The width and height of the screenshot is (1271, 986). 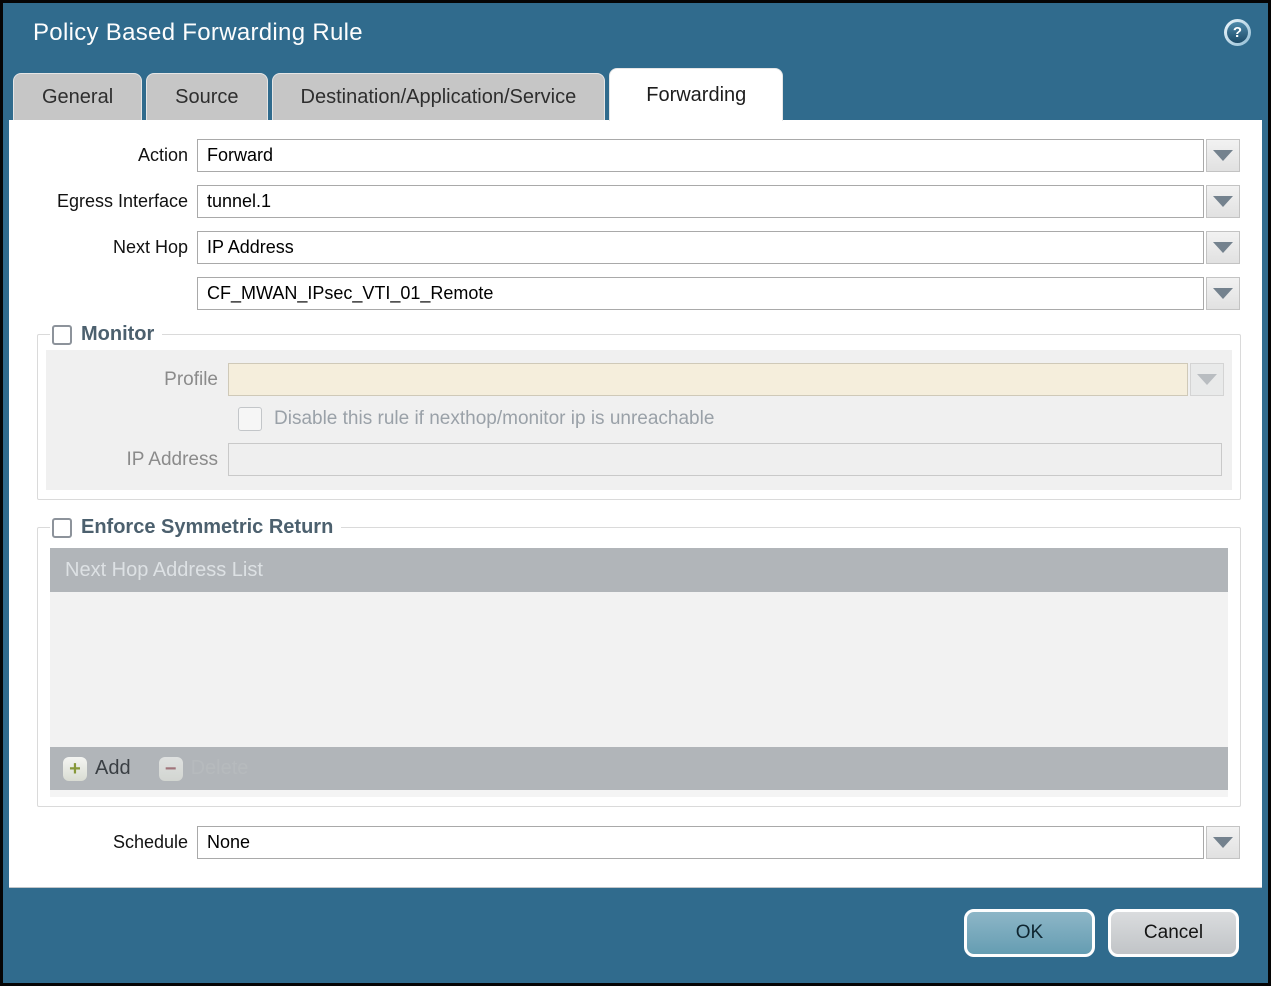 What do you see at coordinates (113, 768) in the screenshot?
I see `add-button-label: Add` at bounding box center [113, 768].